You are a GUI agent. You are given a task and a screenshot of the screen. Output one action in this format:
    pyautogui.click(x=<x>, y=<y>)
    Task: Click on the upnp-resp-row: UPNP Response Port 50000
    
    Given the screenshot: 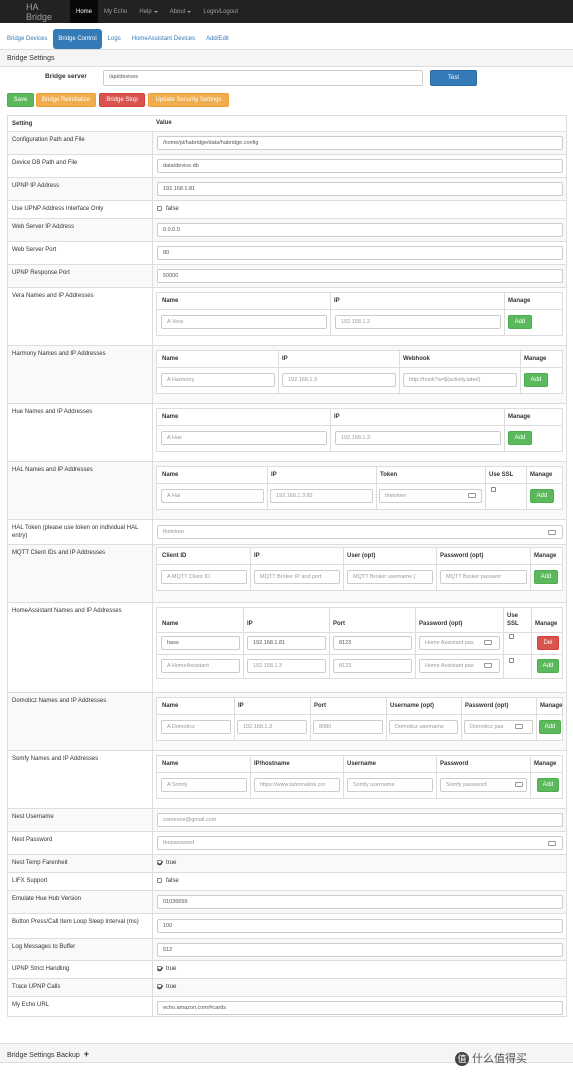 What is the action you would take?
    pyautogui.click(x=287, y=275)
    